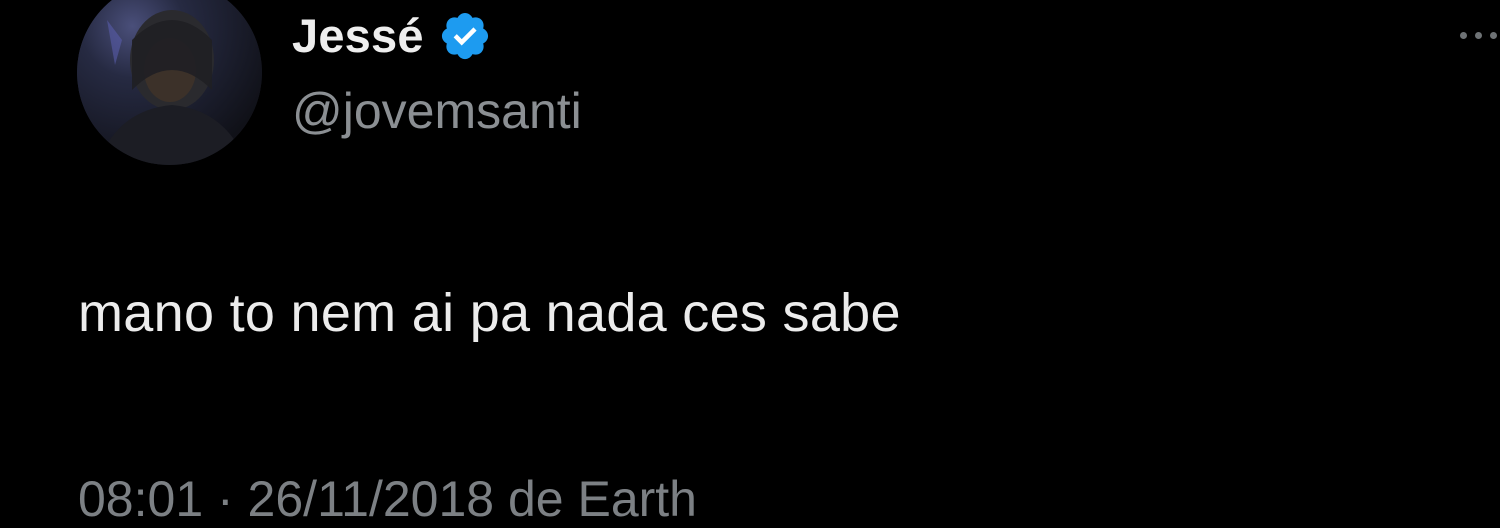 Image resolution: width=1500 pixels, height=528 pixels. Describe the element at coordinates (387, 499) in the screenshot. I see `tweet-timestamp: 08:01 · 26/11/2018 de Earth` at that location.